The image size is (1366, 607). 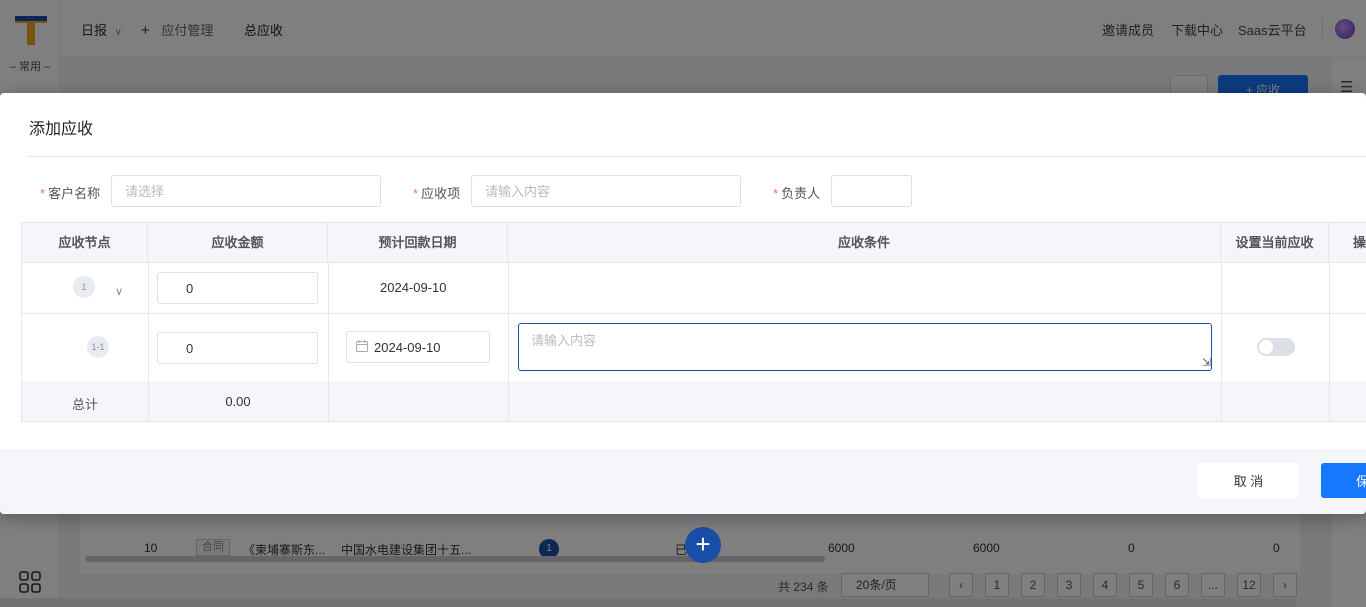 I want to click on owner-label-text: 负责人, so click(x=801, y=193).